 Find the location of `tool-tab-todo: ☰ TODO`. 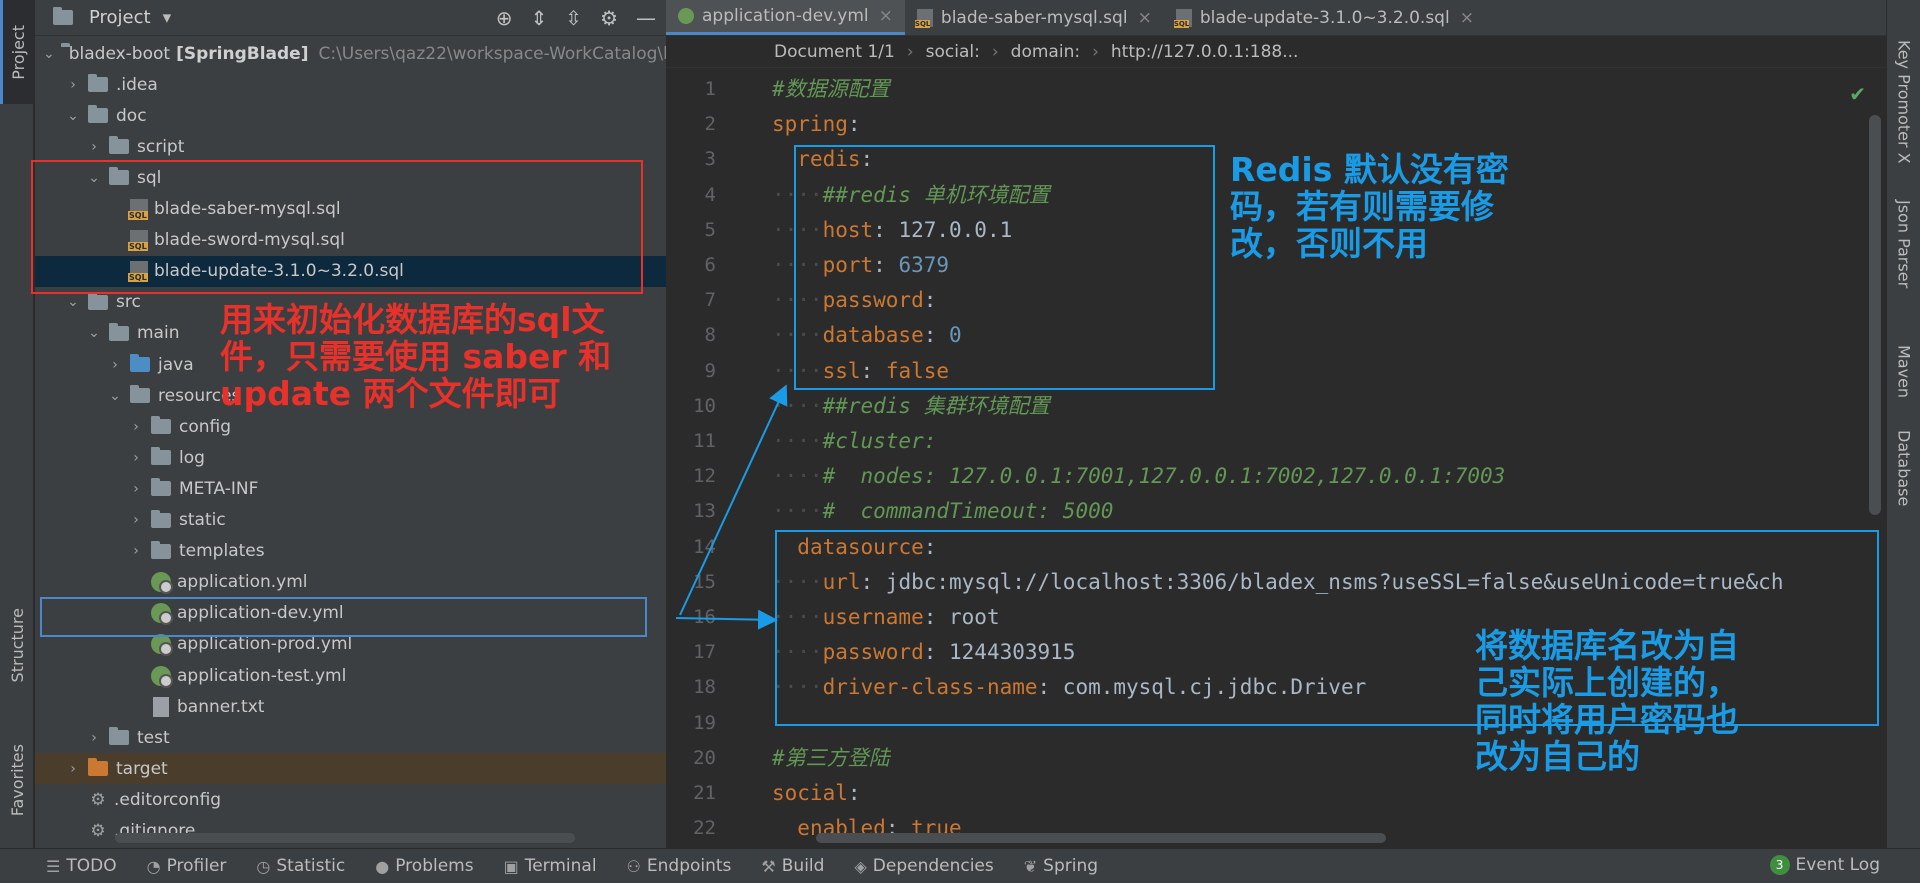

tool-tab-todo: ☰ TODO is located at coordinates (81, 866).